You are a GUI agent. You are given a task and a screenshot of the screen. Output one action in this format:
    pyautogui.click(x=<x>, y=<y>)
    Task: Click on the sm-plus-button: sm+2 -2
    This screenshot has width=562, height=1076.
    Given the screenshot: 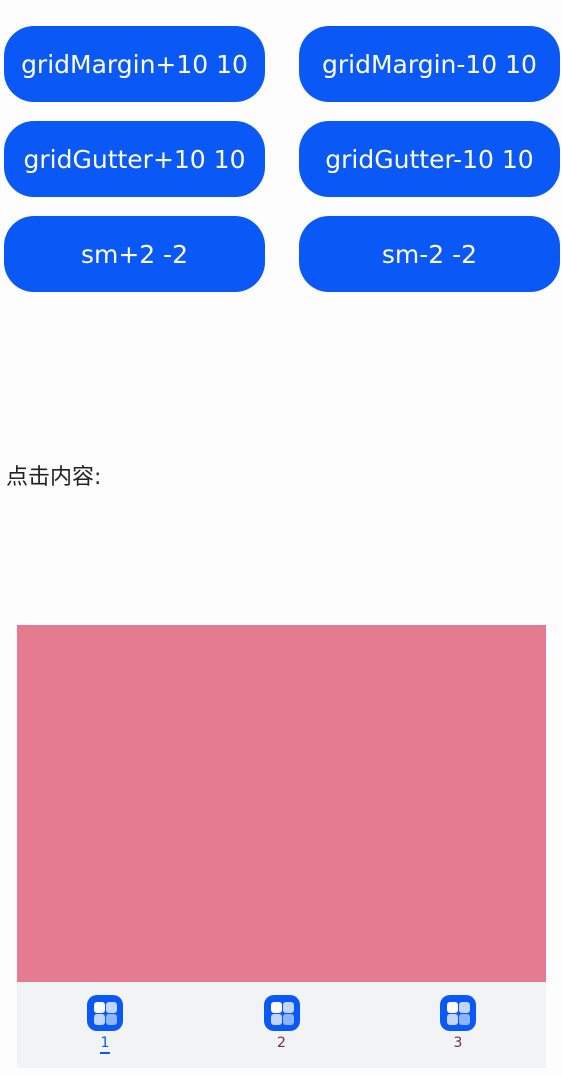 What is the action you would take?
    pyautogui.click(x=134, y=254)
    